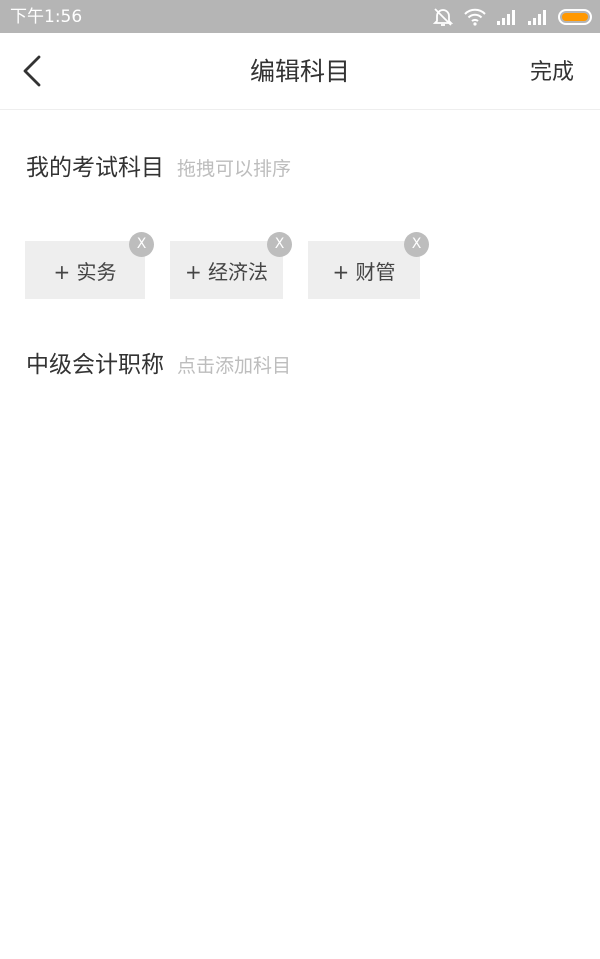 Image resolution: width=600 pixels, height=959 pixels. I want to click on chevron-left-icon, so click(32, 71).